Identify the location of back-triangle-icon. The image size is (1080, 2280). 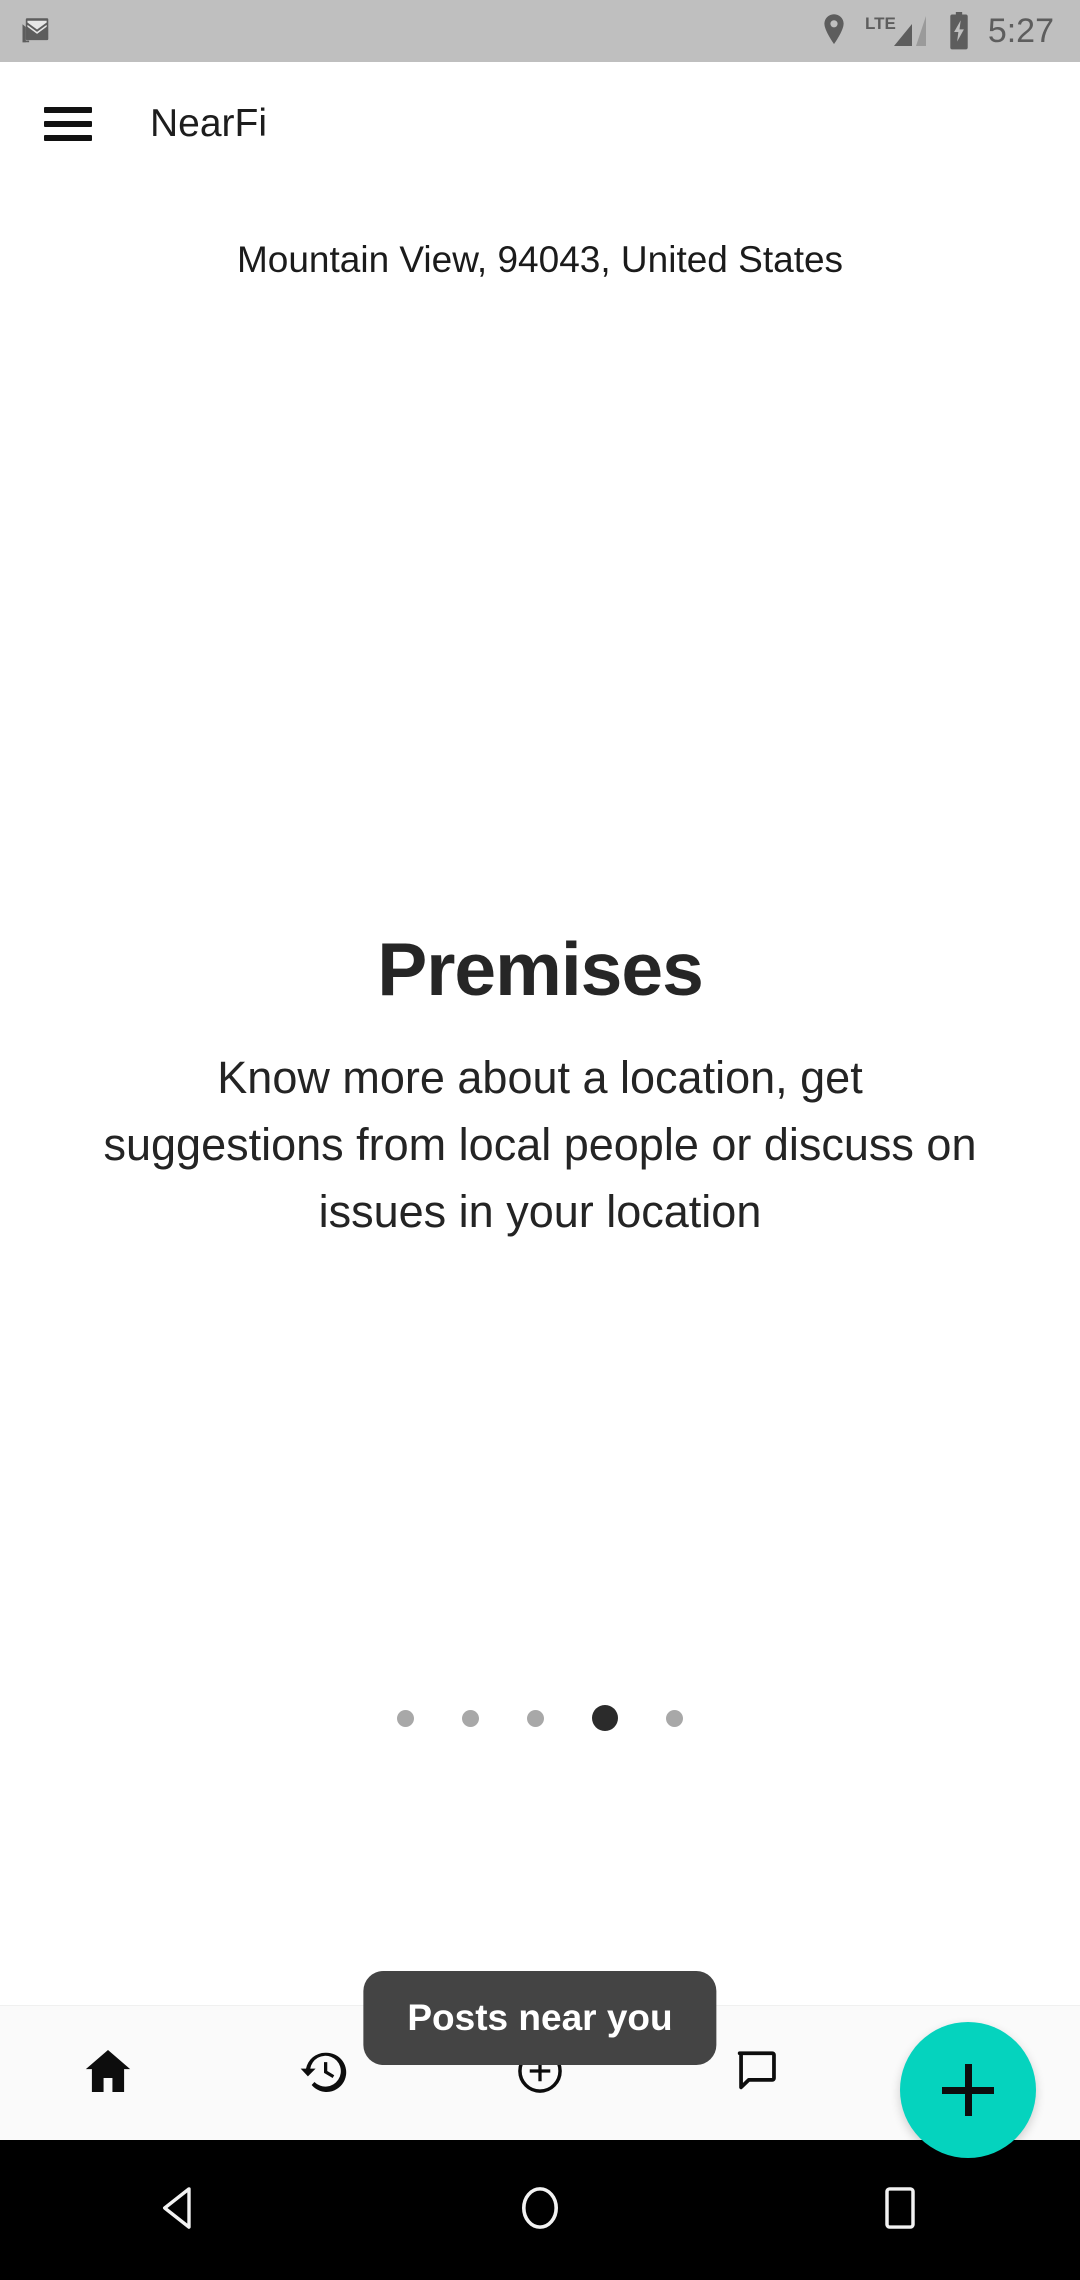
(180, 2210).